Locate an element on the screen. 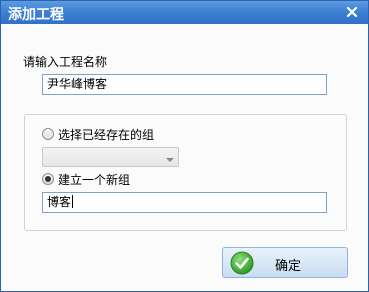 This screenshot has height=292, width=369. chevron-down-icon is located at coordinates (170, 157).